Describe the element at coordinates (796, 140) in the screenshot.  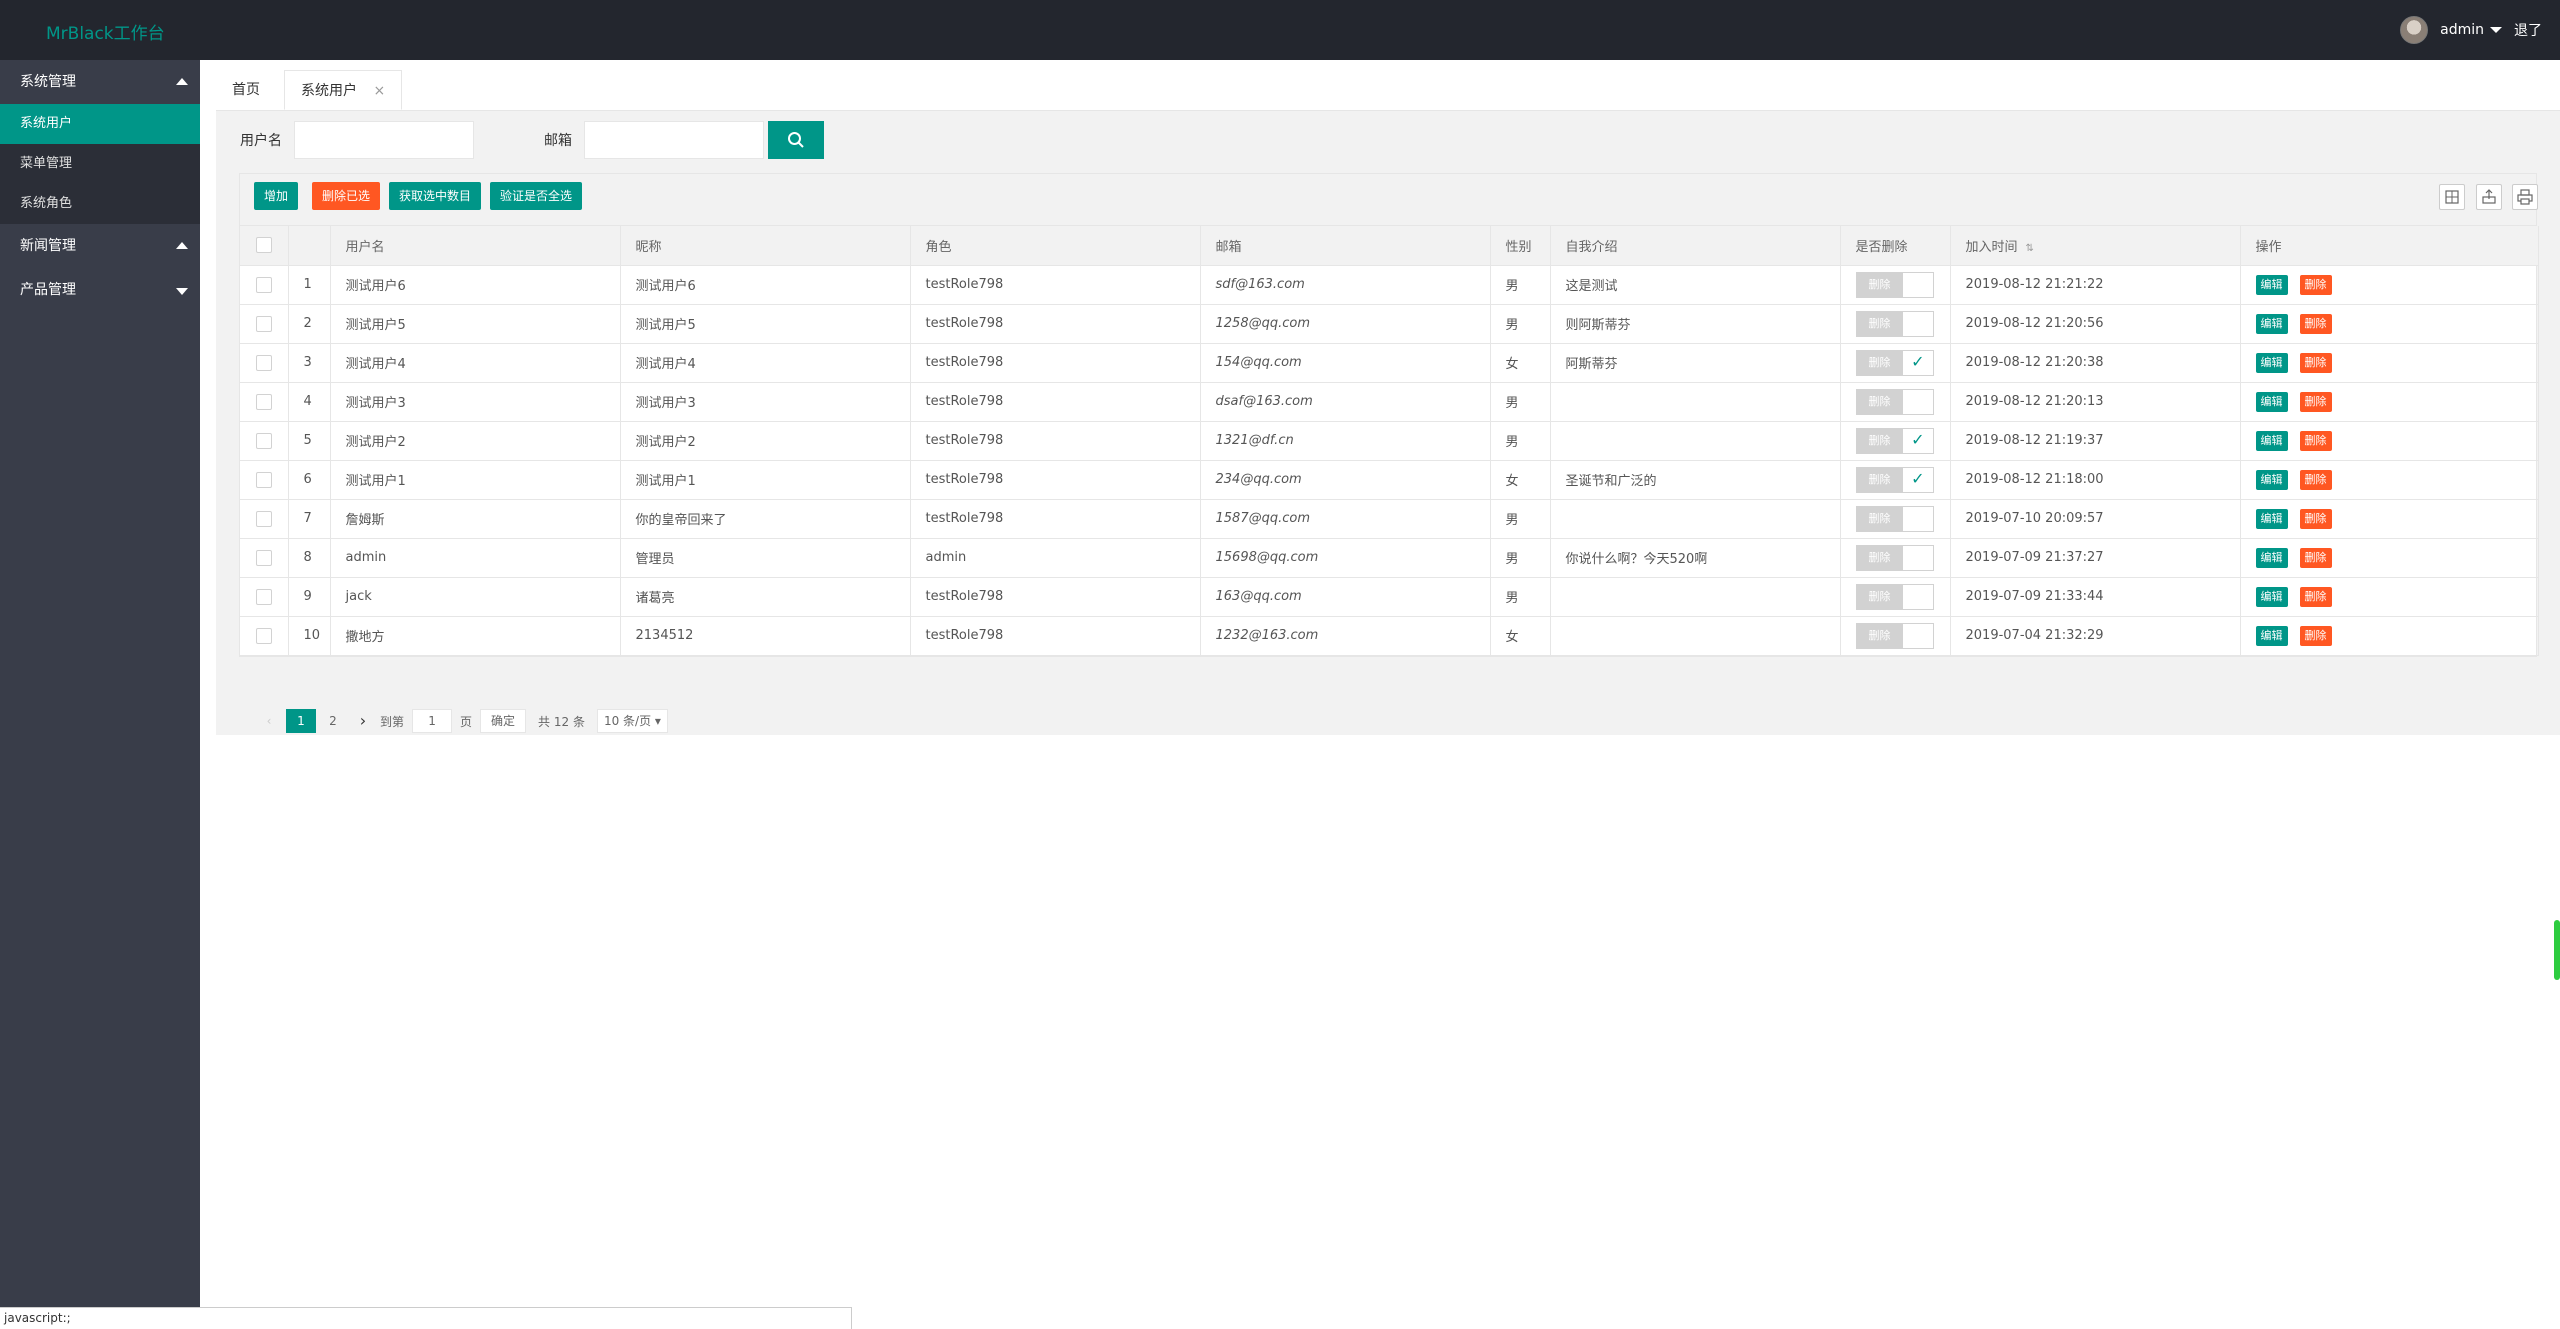
I see `search-button` at that location.